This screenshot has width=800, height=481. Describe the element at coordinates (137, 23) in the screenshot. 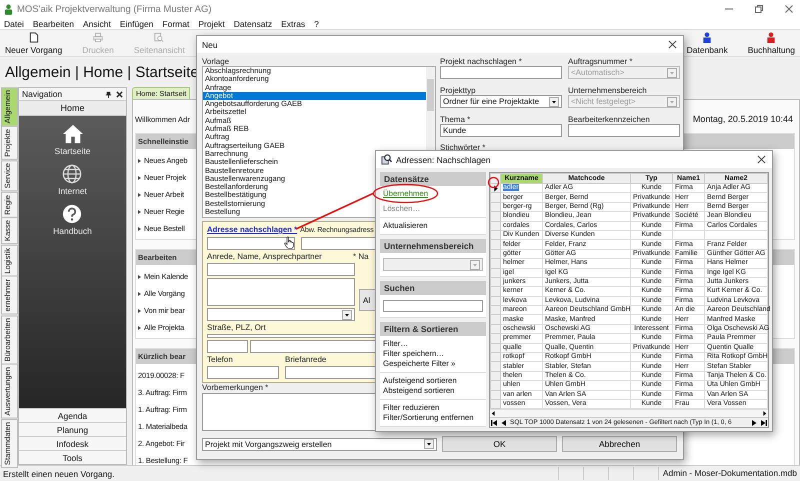

I see `menu-item: Einfügen` at that location.